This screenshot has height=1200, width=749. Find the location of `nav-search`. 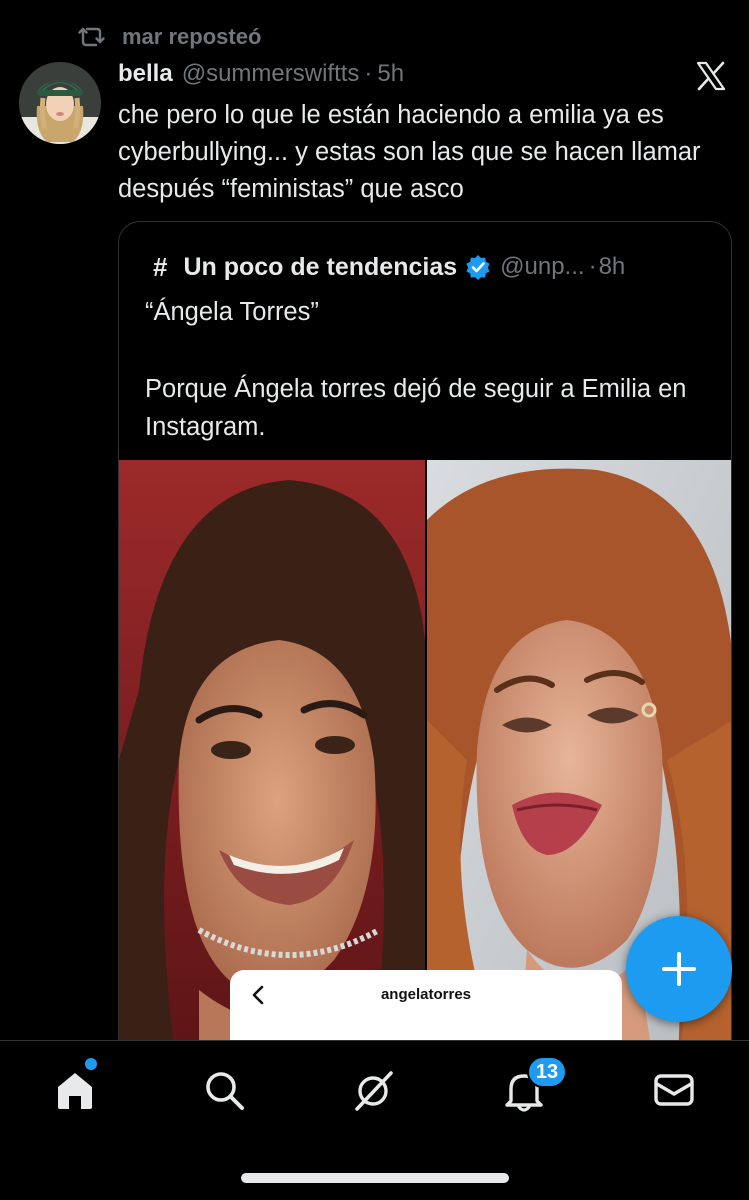

nav-search is located at coordinates (224, 1090).